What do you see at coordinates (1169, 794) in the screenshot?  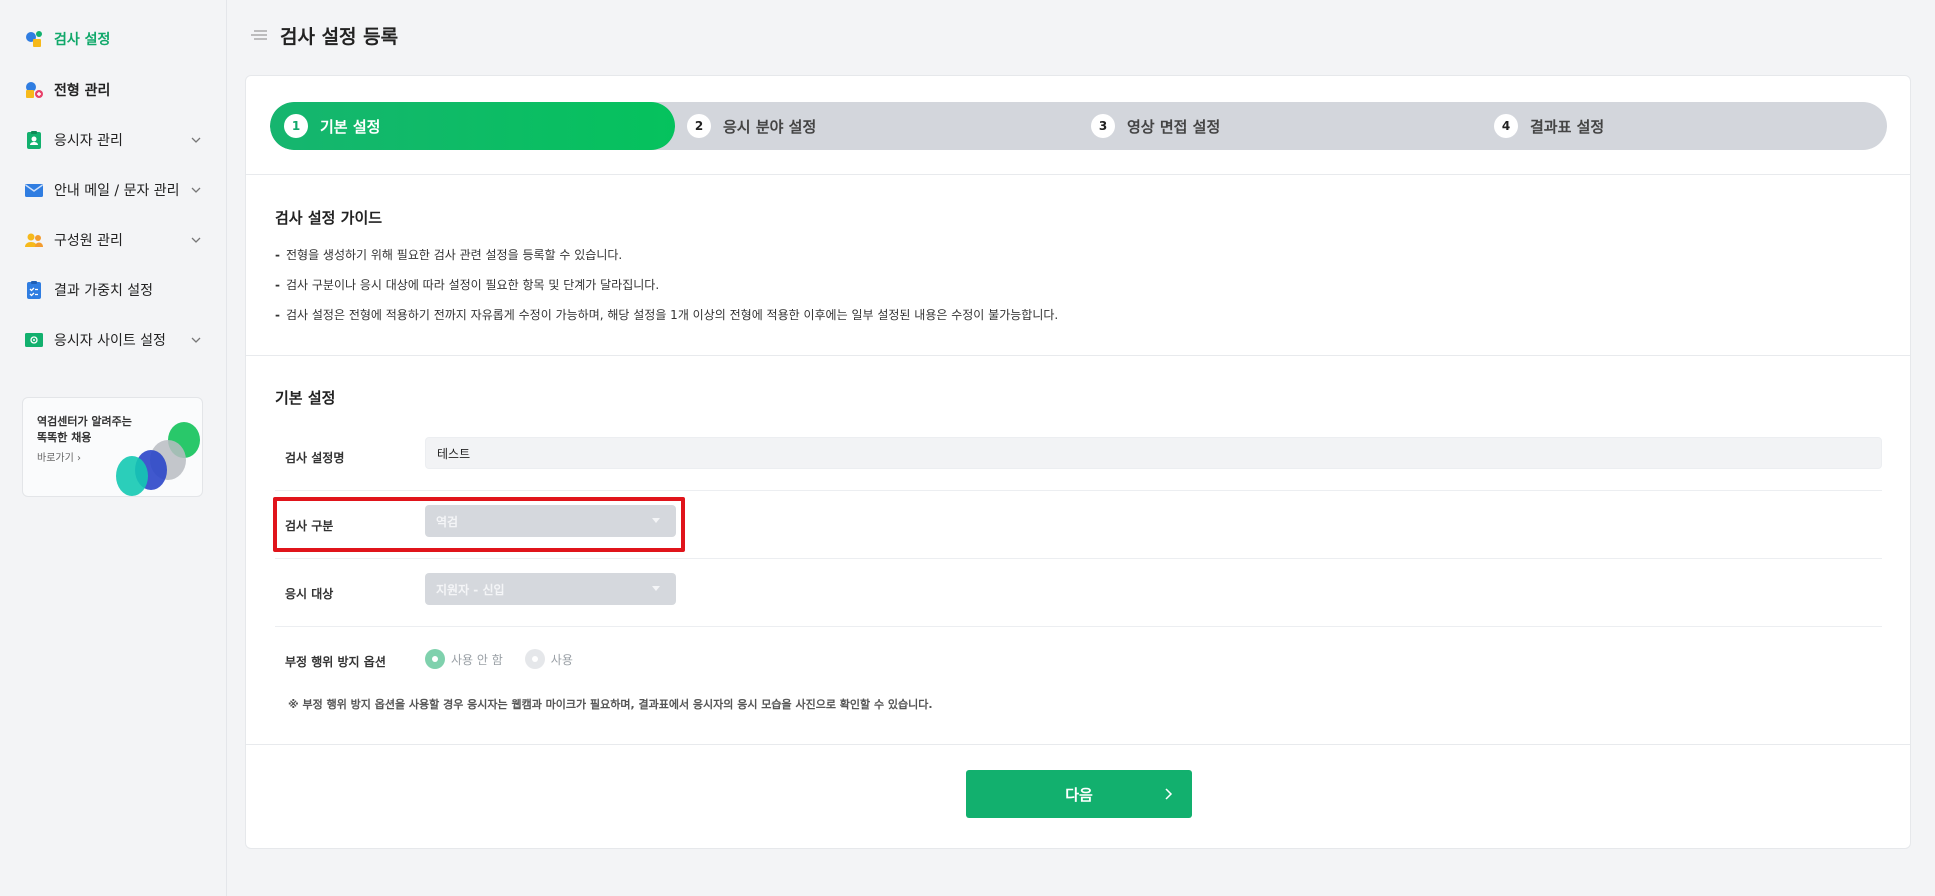 I see `chevron-right-icon` at bounding box center [1169, 794].